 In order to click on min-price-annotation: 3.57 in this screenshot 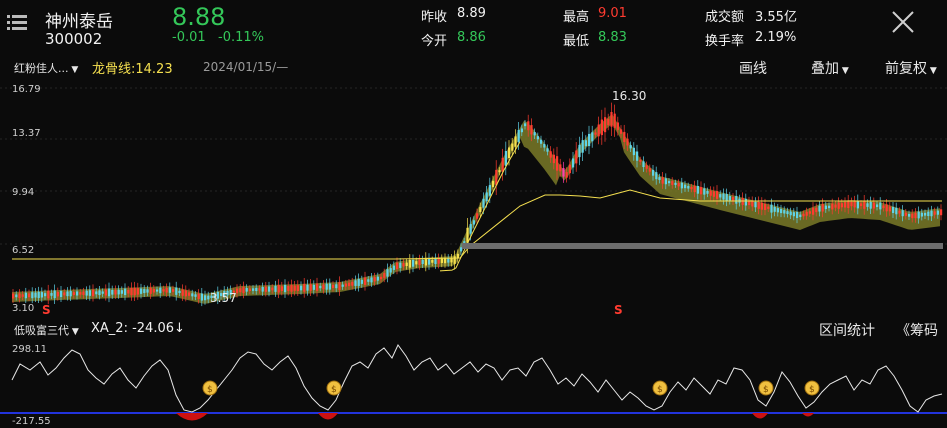, I will do `click(223, 298)`.